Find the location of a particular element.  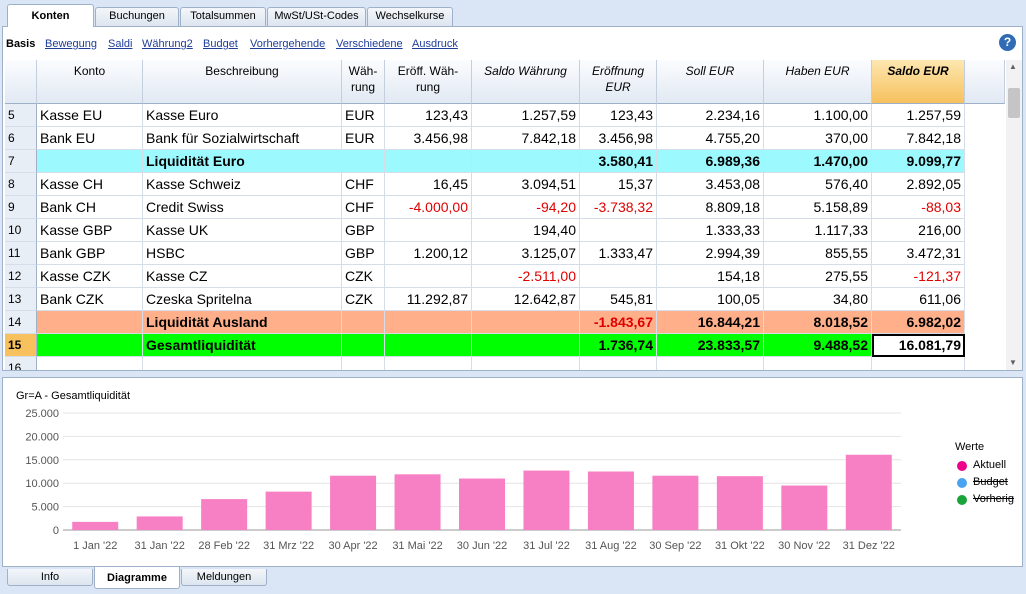

cell-beschreibung: Liquidität Ausland is located at coordinates (242, 322).